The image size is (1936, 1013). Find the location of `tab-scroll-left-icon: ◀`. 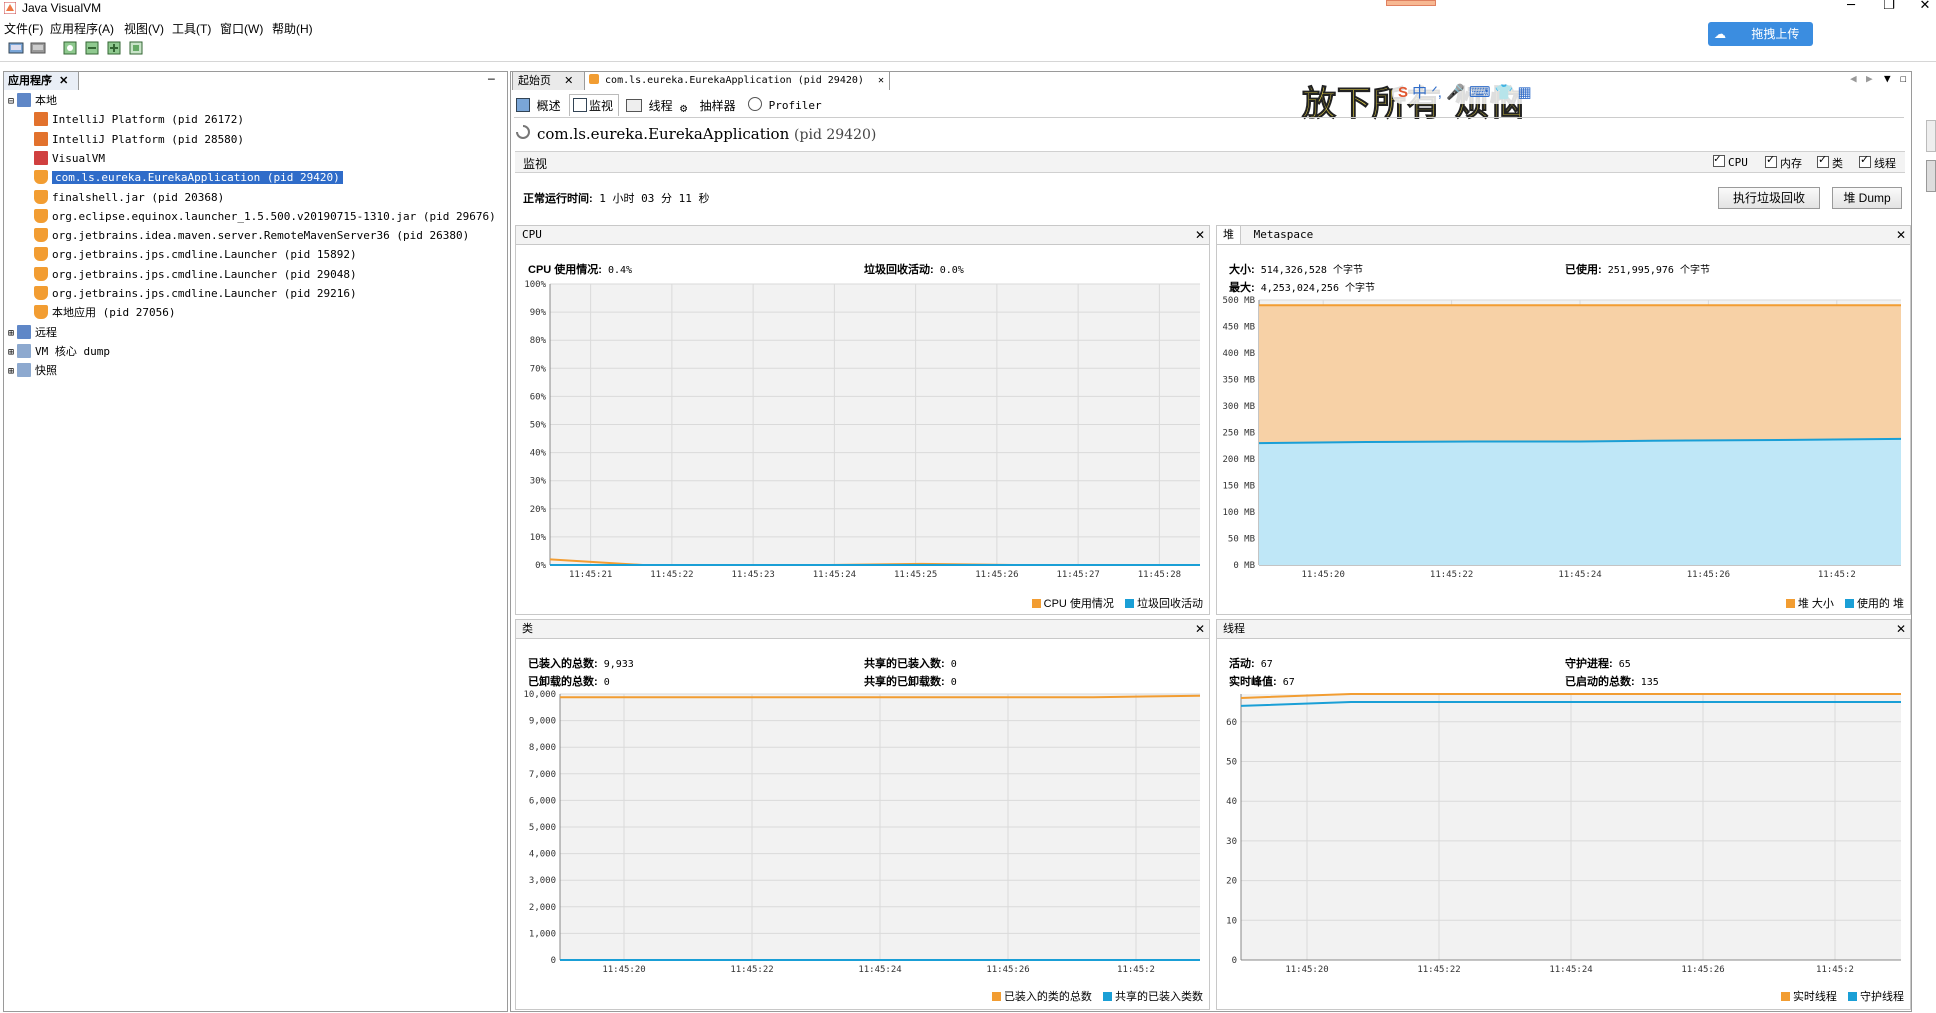

tab-scroll-left-icon: ◀ is located at coordinates (1853, 78).